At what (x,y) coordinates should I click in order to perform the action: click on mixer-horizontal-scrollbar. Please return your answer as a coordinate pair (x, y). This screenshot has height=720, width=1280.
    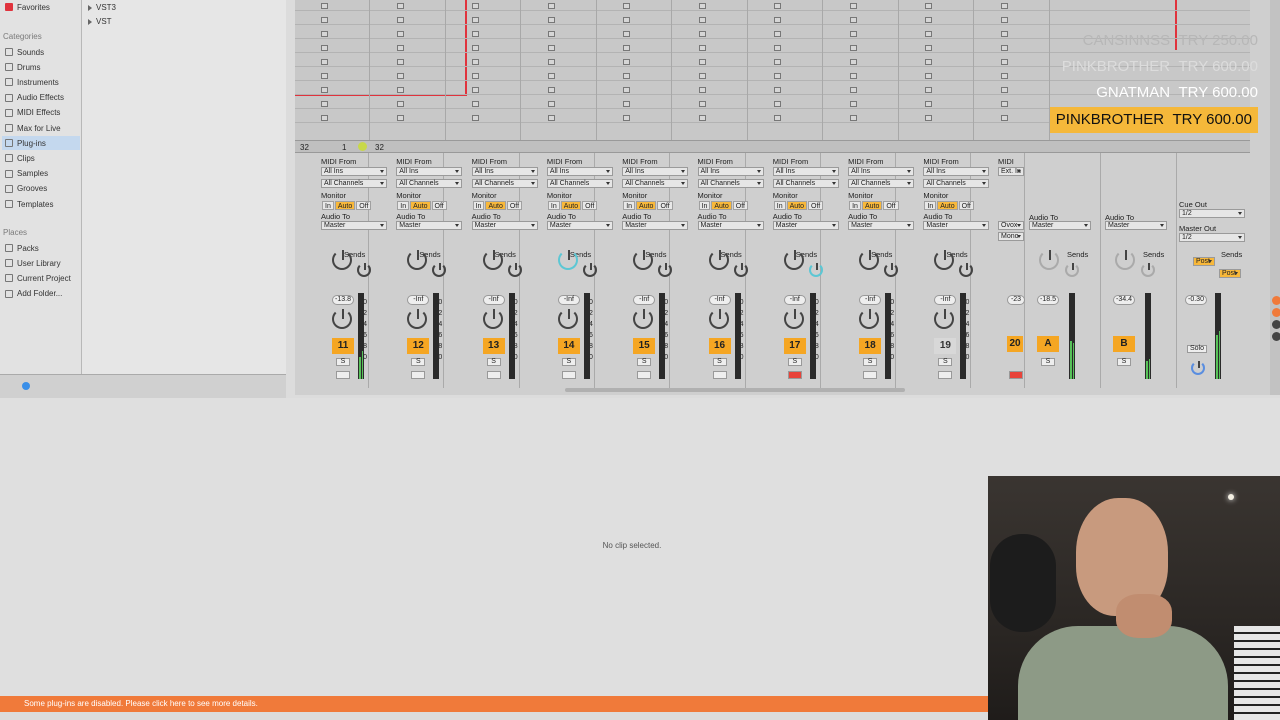
    Looking at the image, I should click on (735, 390).